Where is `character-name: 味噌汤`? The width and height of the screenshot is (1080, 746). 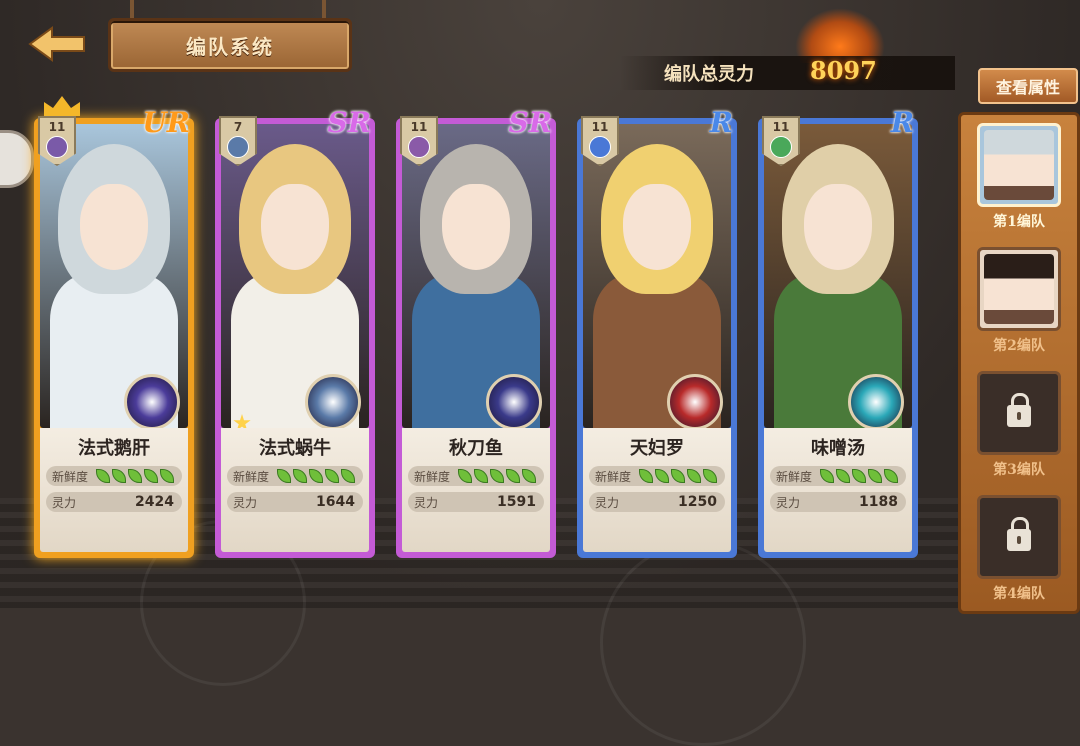 character-name: 味噌汤 is located at coordinates (838, 448).